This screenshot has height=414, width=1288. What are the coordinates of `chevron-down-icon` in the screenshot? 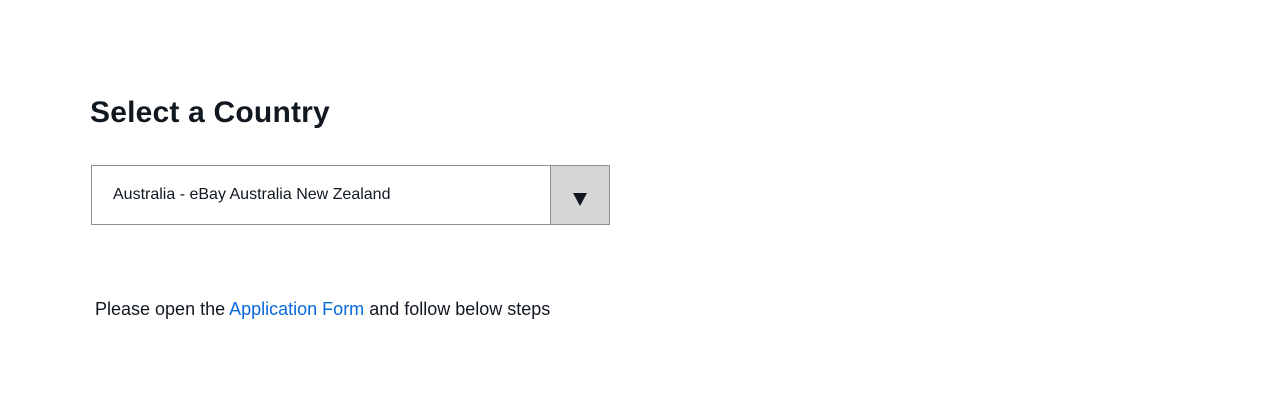 It's located at (580, 199).